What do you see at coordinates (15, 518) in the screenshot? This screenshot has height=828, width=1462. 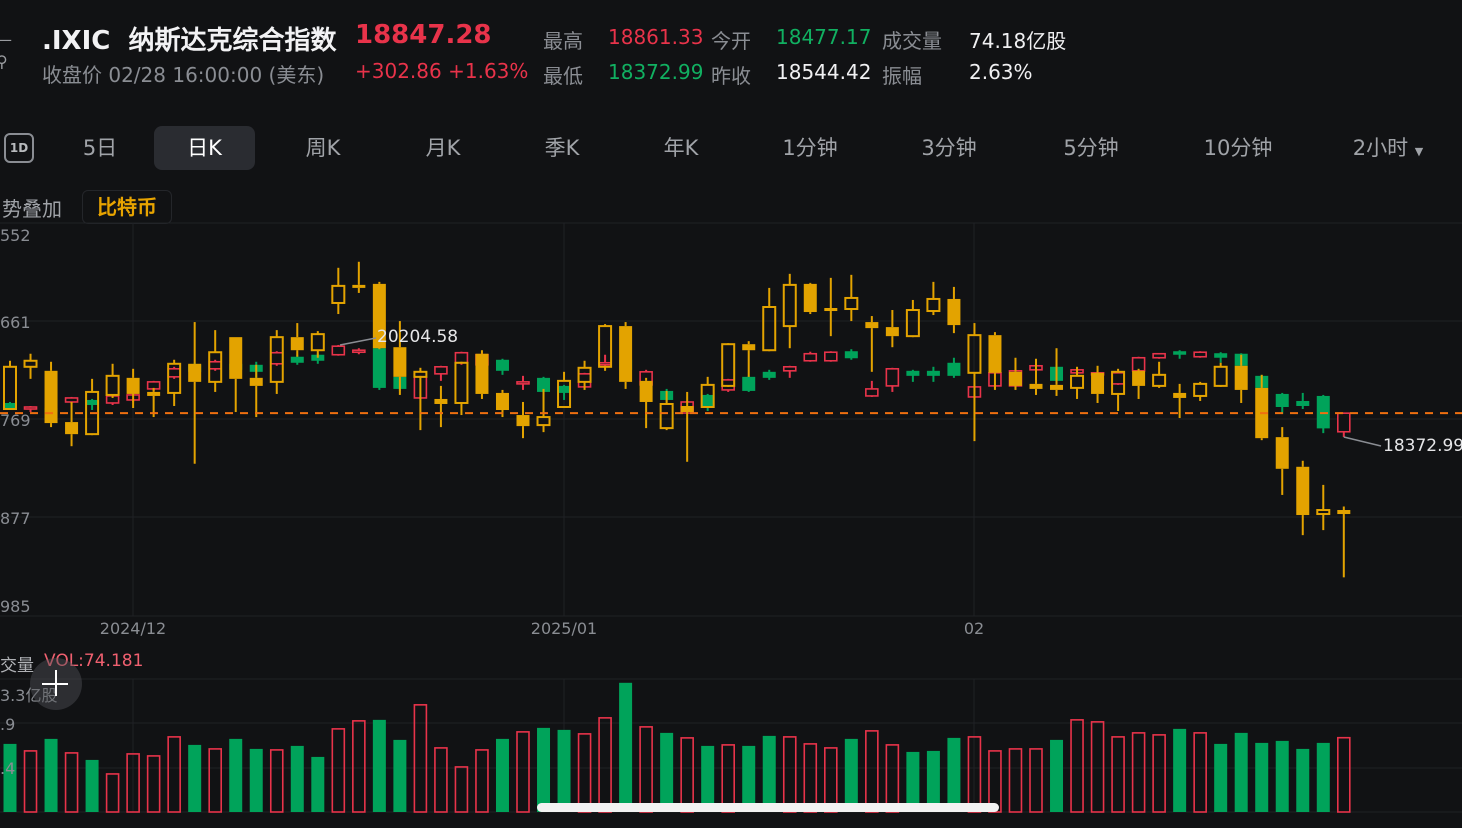 I see `y-axis-label: 877` at bounding box center [15, 518].